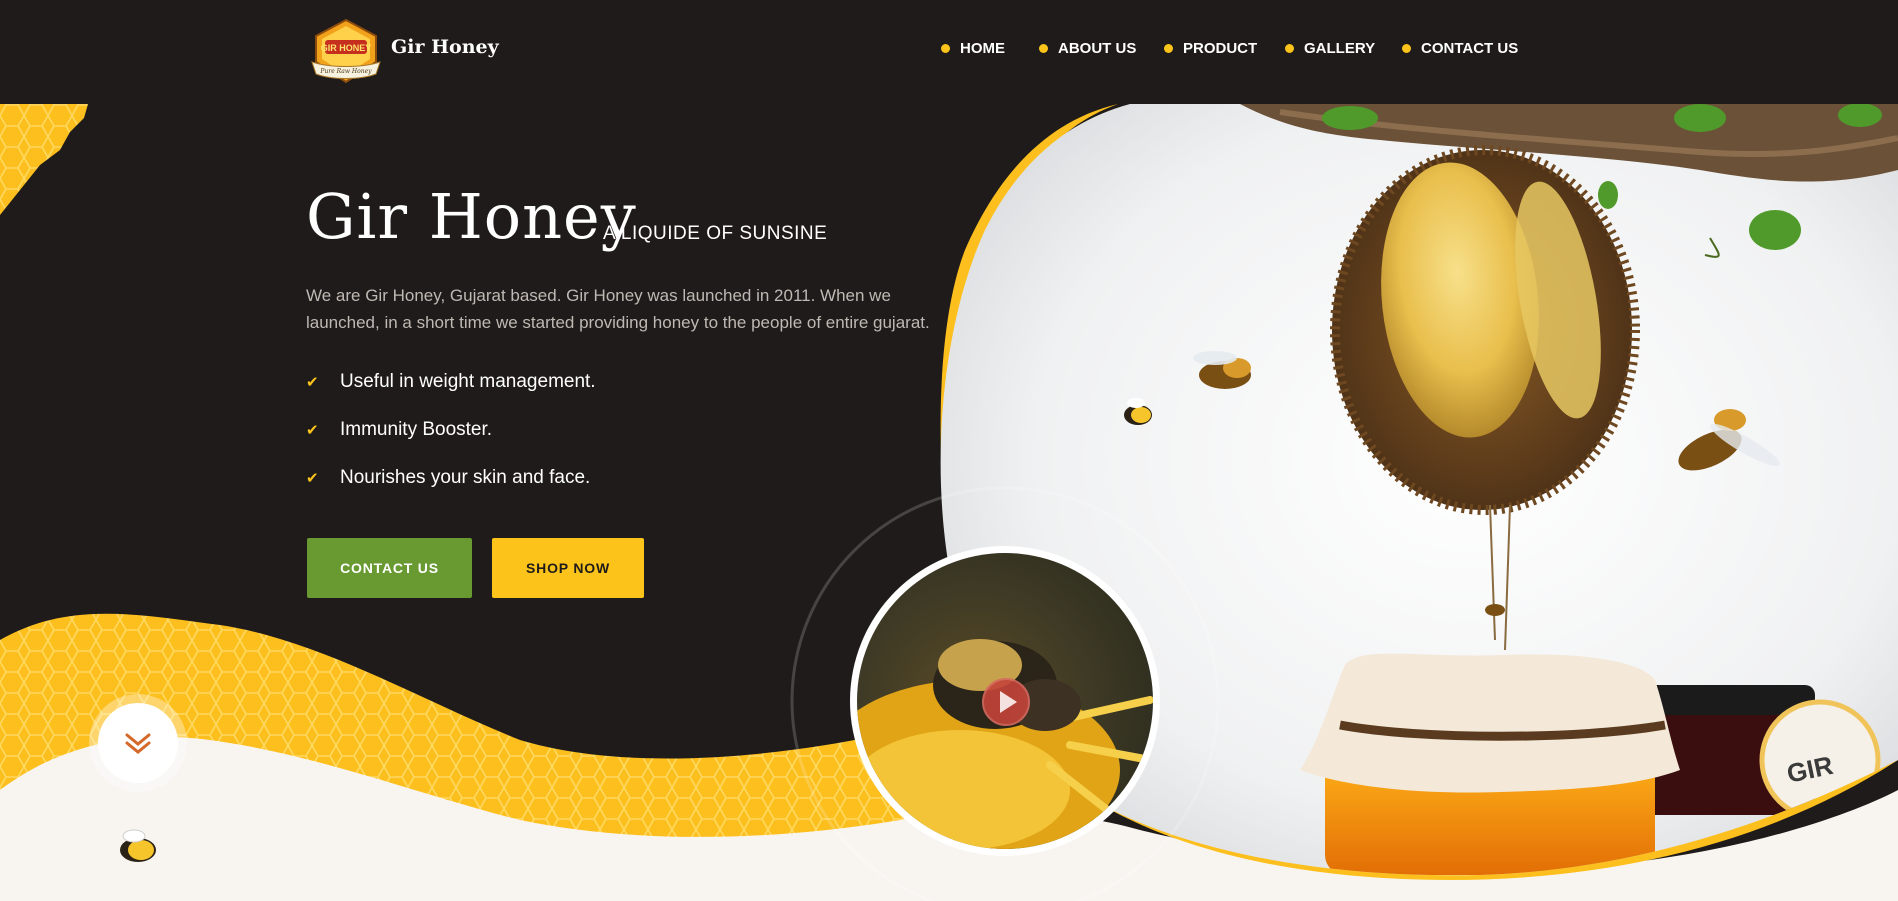  I want to click on nav-about-us: ABOUT US, so click(1087, 48).